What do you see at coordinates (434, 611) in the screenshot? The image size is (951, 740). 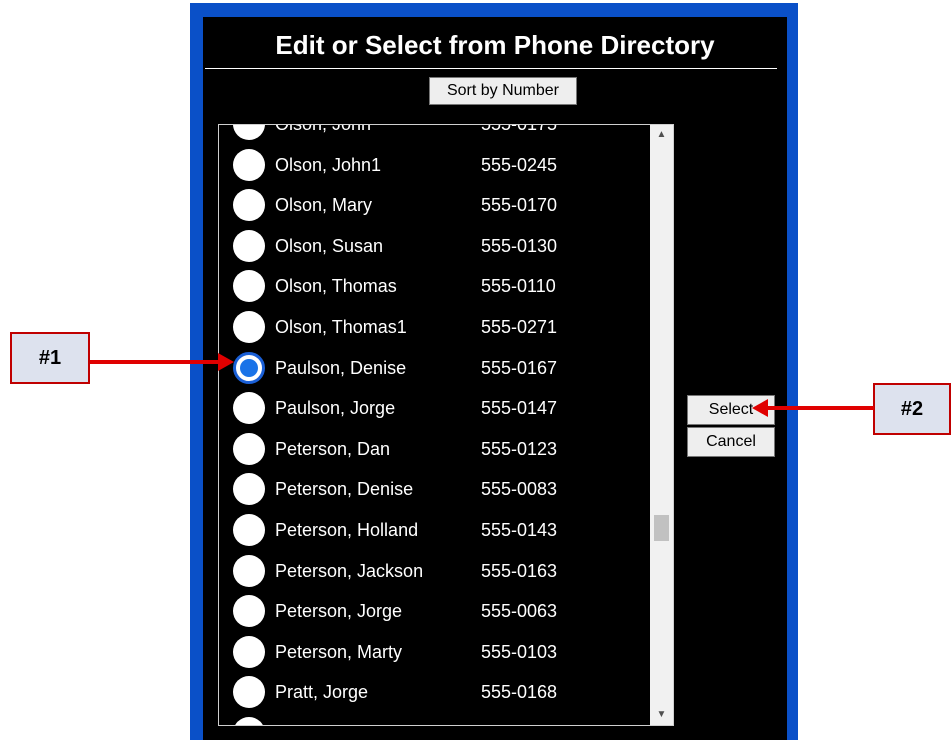 I see `list-item: Peterson, Jorge 555-0063` at bounding box center [434, 611].